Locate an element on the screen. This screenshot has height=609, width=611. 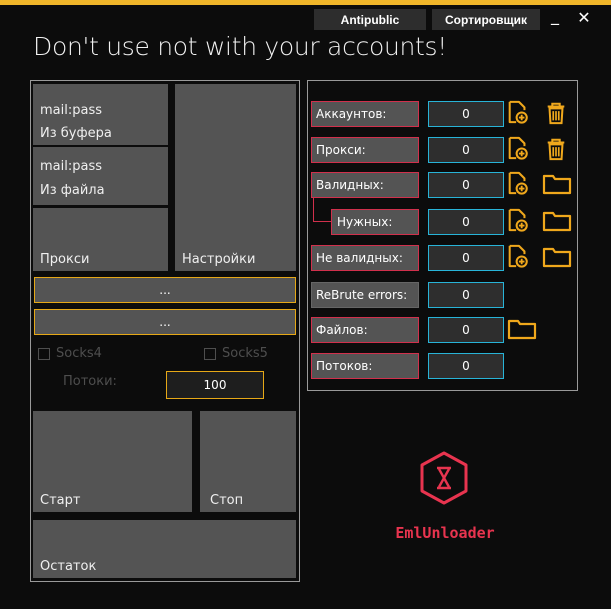
stat-value-rebrute-errors: 0 is located at coordinates (466, 295).